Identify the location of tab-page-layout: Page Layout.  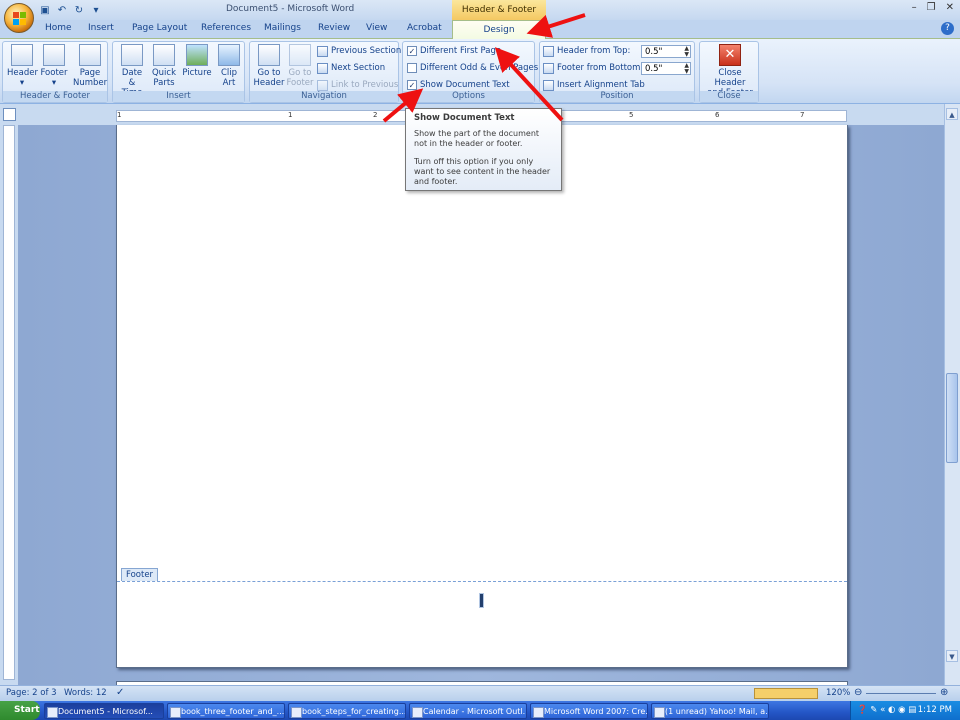
(159, 28).